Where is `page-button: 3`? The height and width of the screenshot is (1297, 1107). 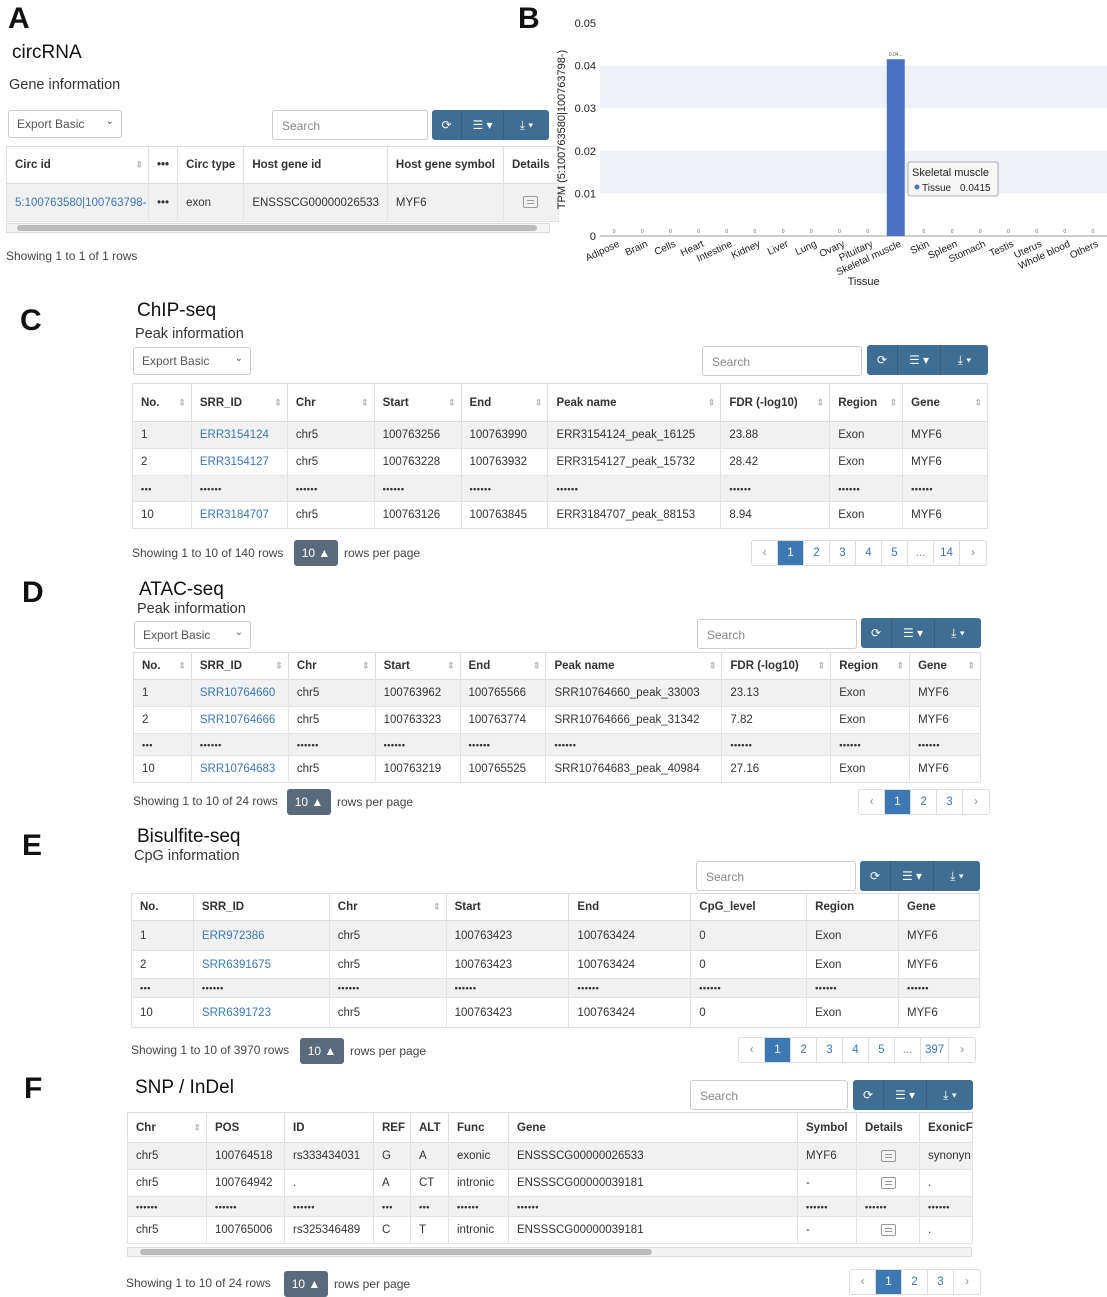 page-button: 3 is located at coordinates (941, 1282).